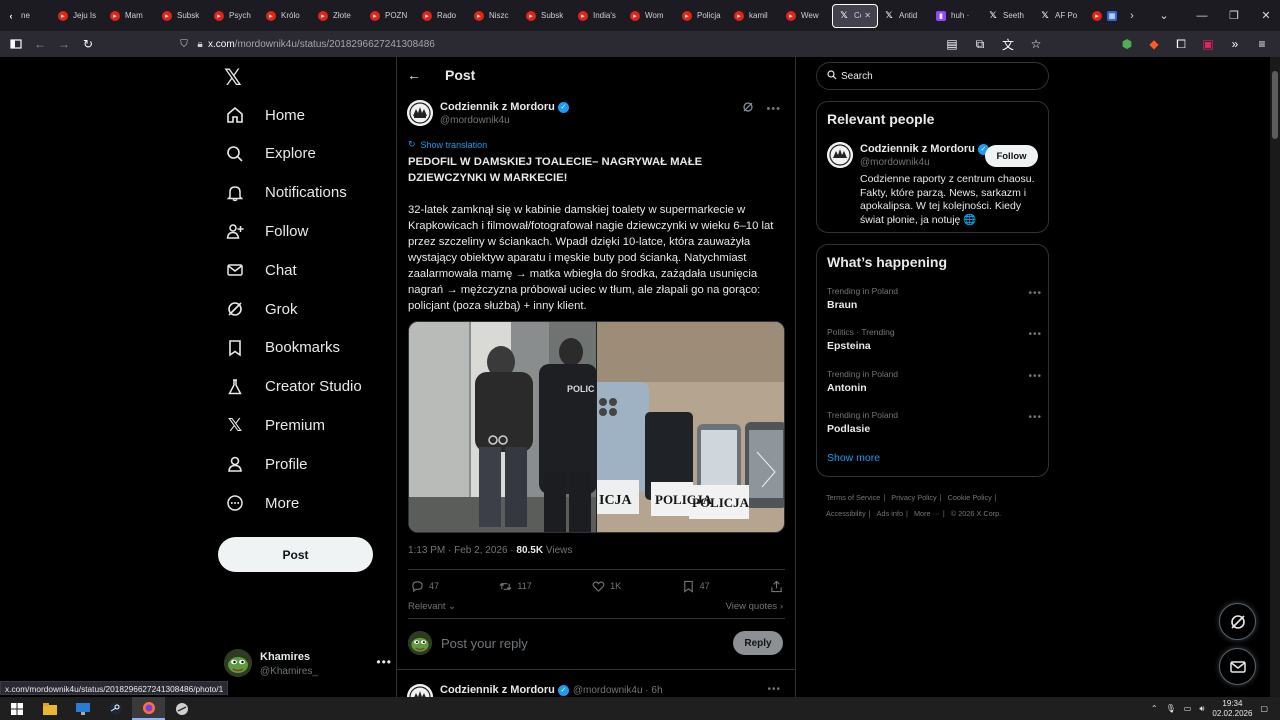 This screenshot has height=720, width=1280. Describe the element at coordinates (1202, 16) in the screenshot. I see `minimize-icon: —` at that location.